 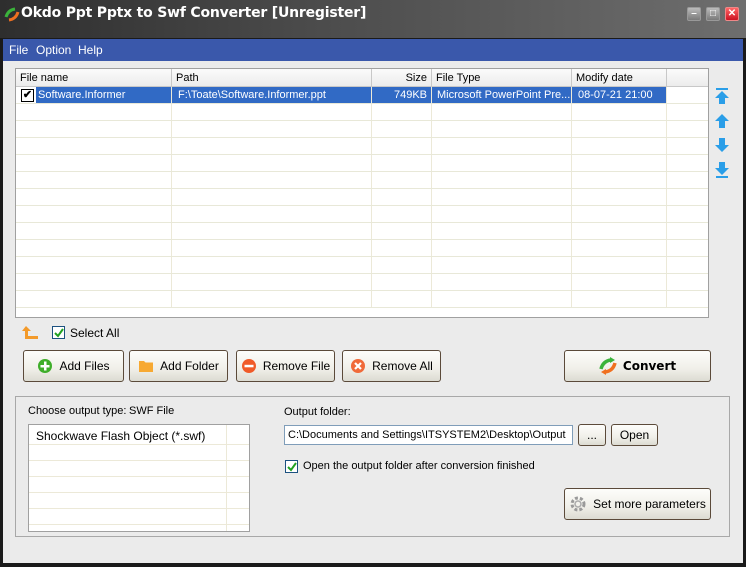 I want to click on column-file-type: File Type, so click(x=502, y=78).